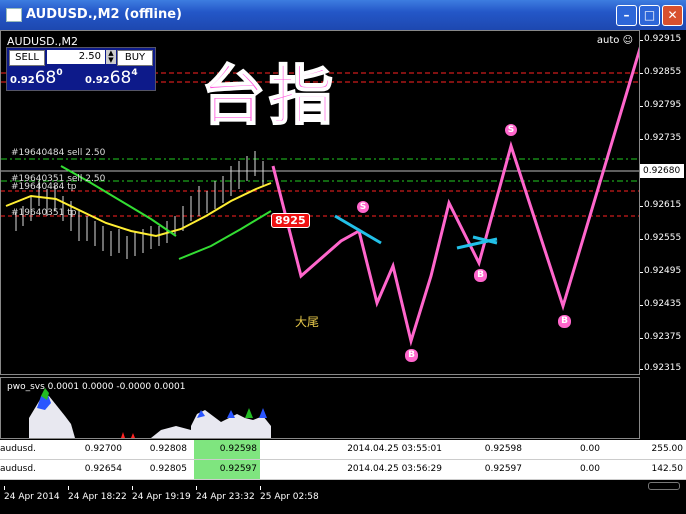  I want to click on price-tick: 0.92315, so click(660, 368).